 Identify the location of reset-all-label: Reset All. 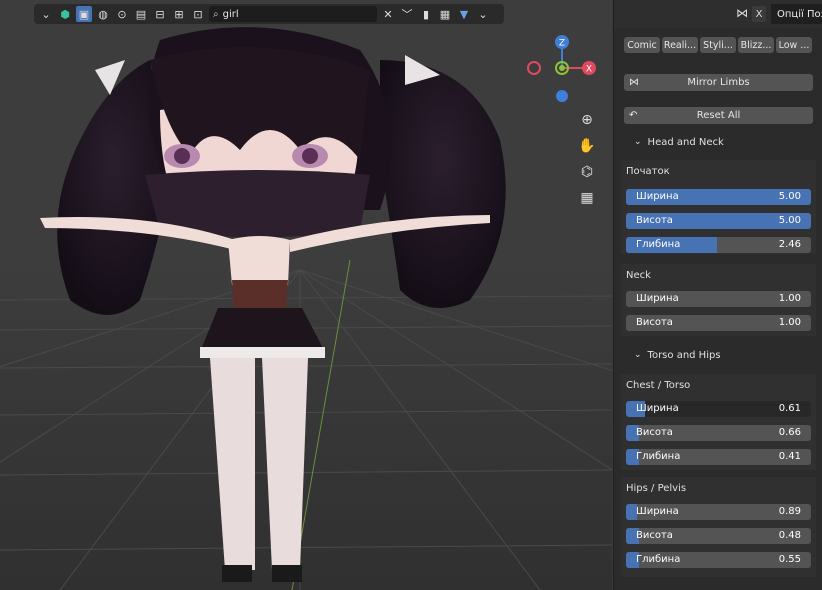
(718, 115).